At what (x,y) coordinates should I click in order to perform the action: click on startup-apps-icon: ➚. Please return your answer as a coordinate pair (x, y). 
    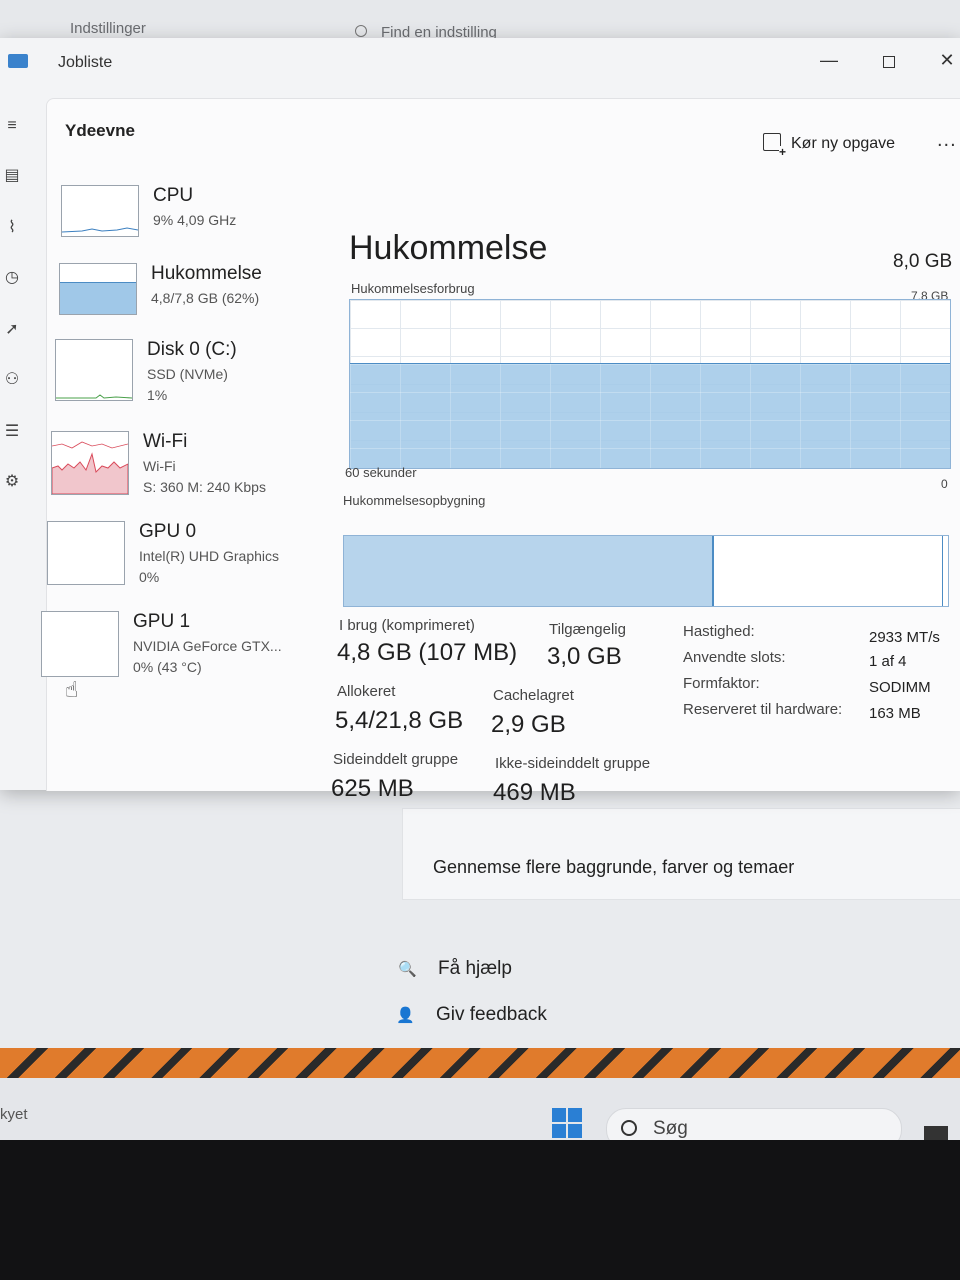
    Looking at the image, I should click on (12, 330).